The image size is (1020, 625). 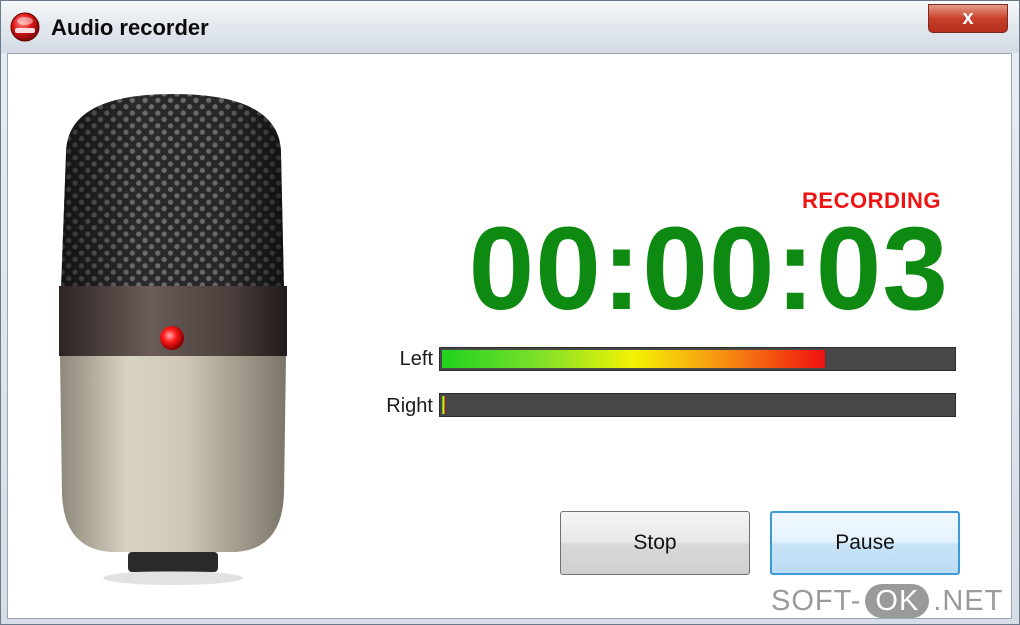 I want to click on record-icon, so click(x=25, y=27).